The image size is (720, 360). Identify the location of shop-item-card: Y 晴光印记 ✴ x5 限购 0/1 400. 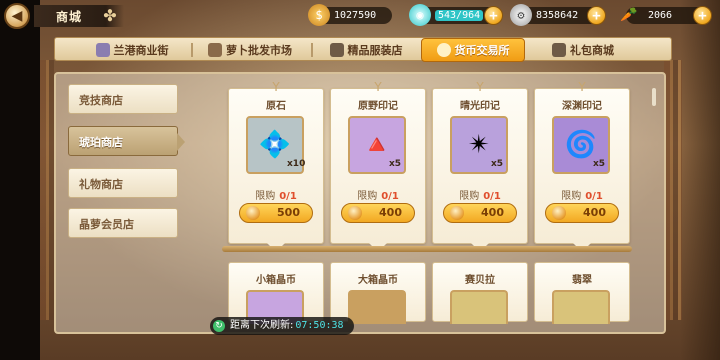
(480, 166).